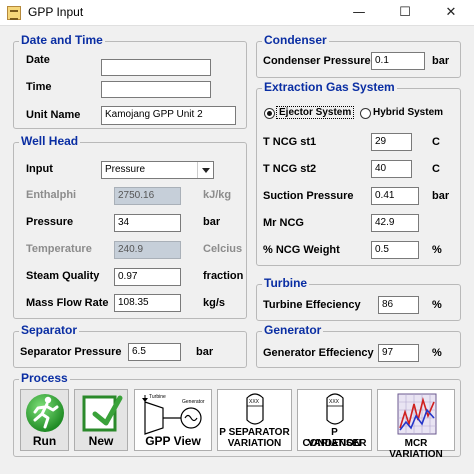  What do you see at coordinates (436, 142) in the screenshot?
I see `tncg1-unit: C` at bounding box center [436, 142].